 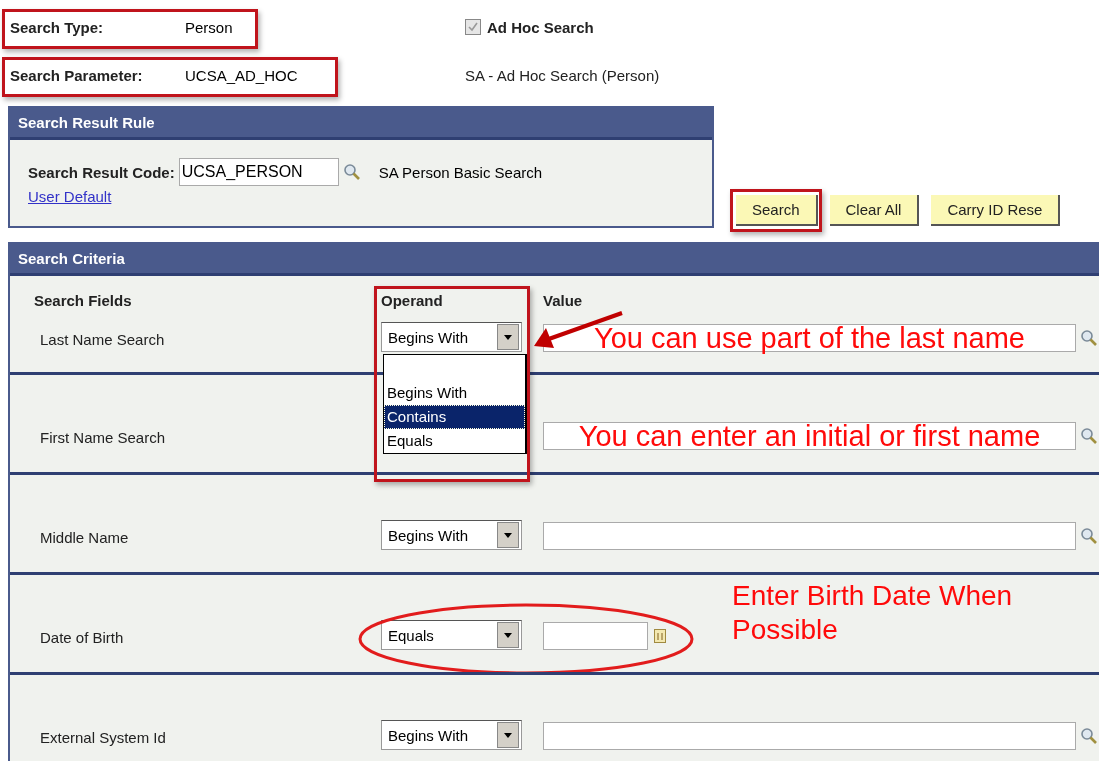 I want to click on date-field, so click(x=595, y=636).